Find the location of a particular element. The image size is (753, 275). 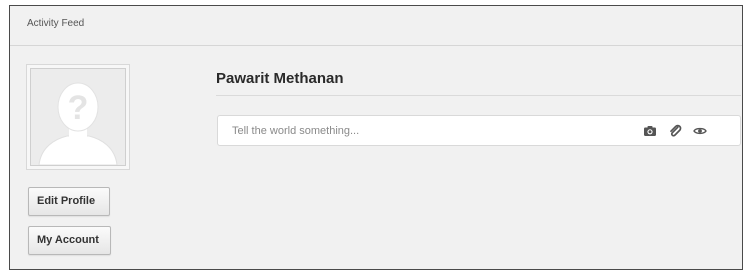

default-user-silhouette-icon: ? is located at coordinates (78, 117).